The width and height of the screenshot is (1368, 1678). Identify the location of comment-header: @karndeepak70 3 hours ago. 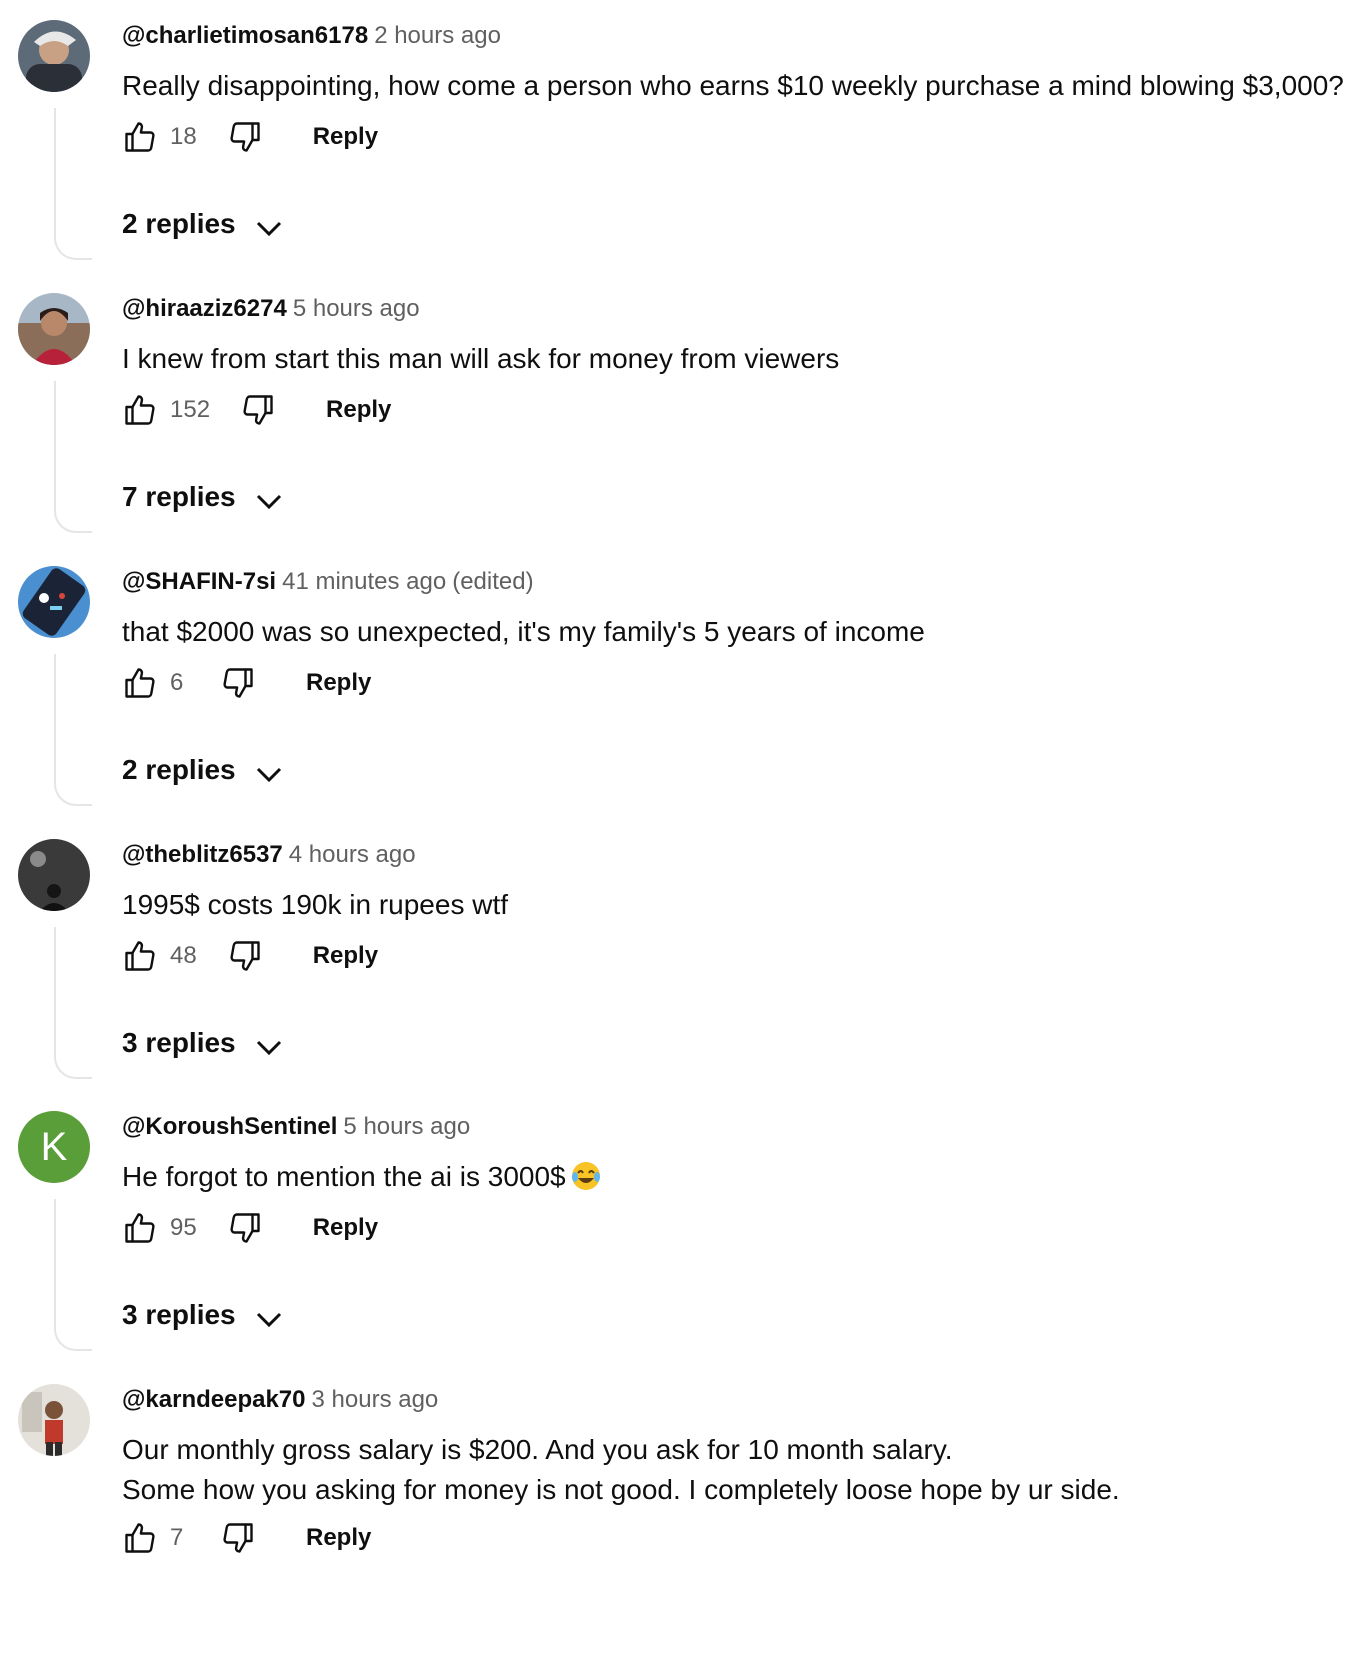
(280, 1400).